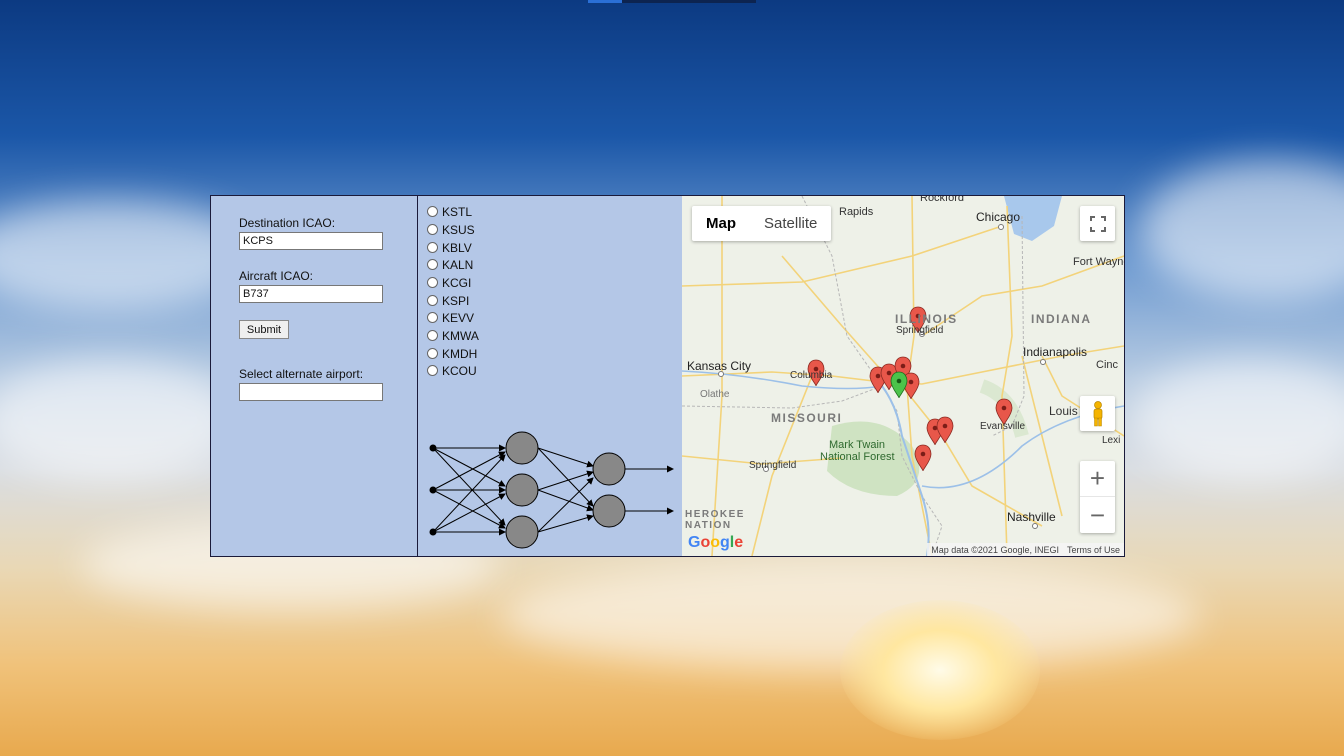 This screenshot has height=756, width=1344. I want to click on map-tab-satellite: Satellite, so click(790, 223).